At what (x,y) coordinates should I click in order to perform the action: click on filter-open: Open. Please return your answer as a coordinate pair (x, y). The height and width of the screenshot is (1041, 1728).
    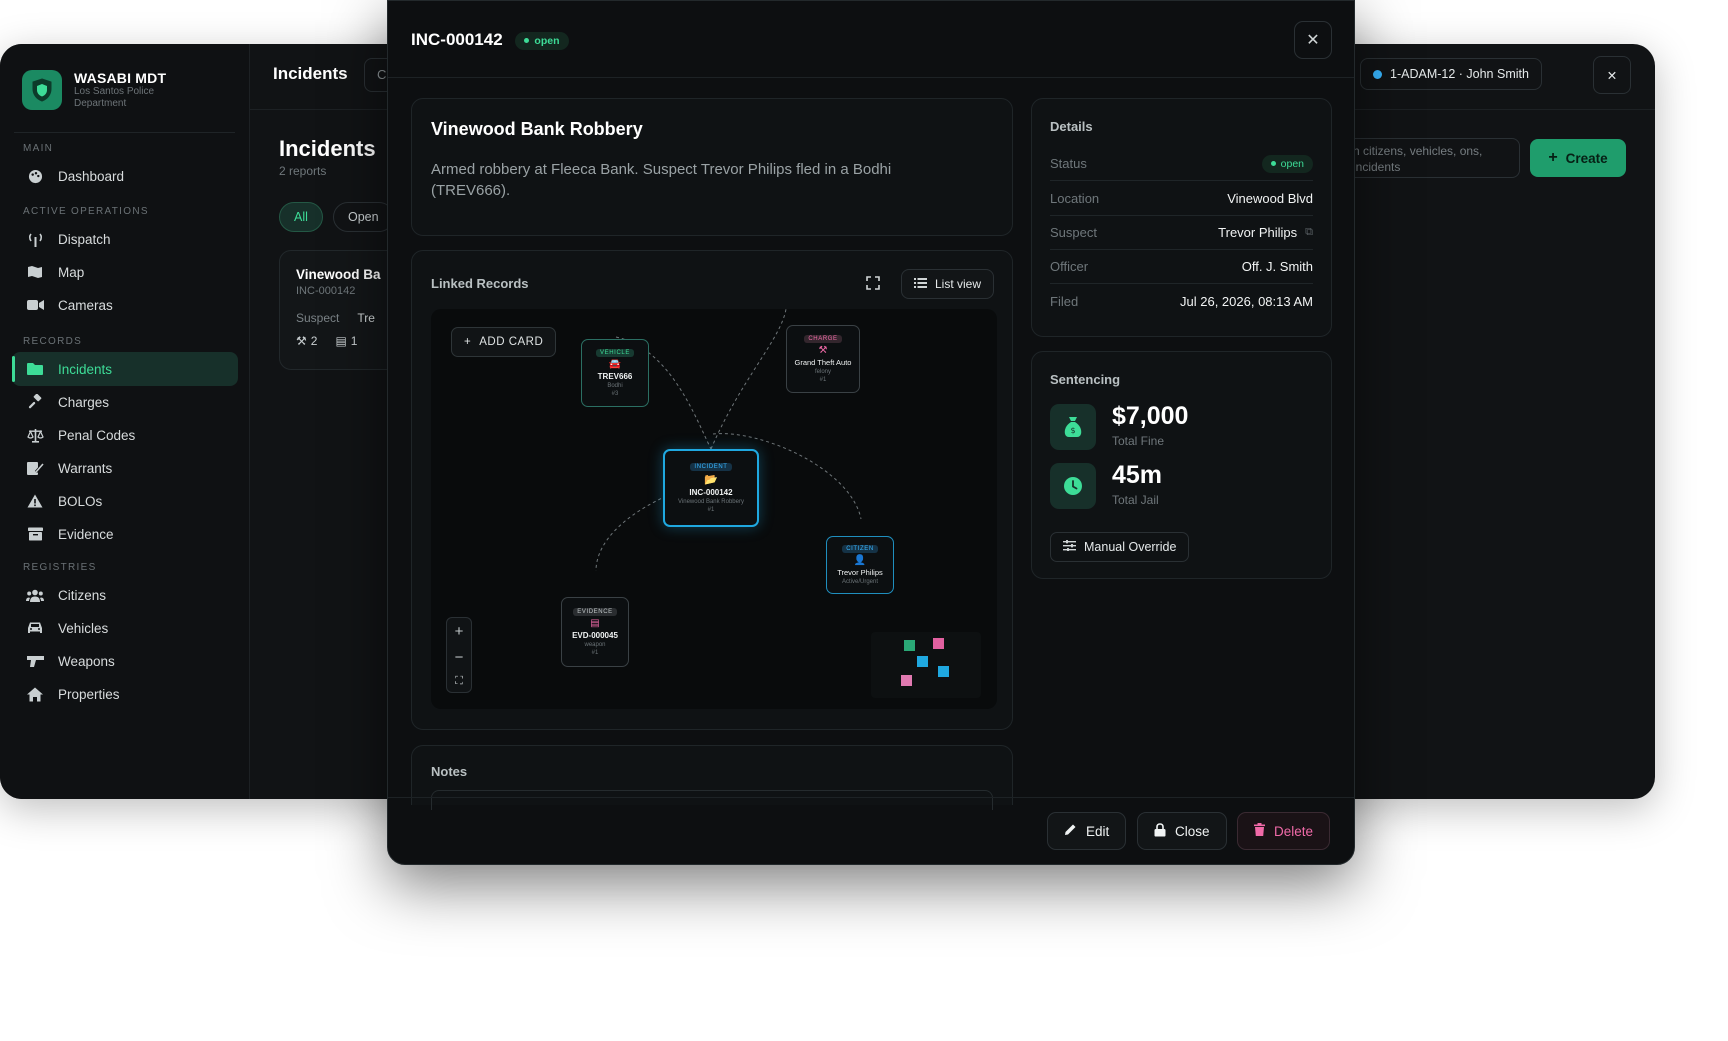
    Looking at the image, I should click on (363, 217).